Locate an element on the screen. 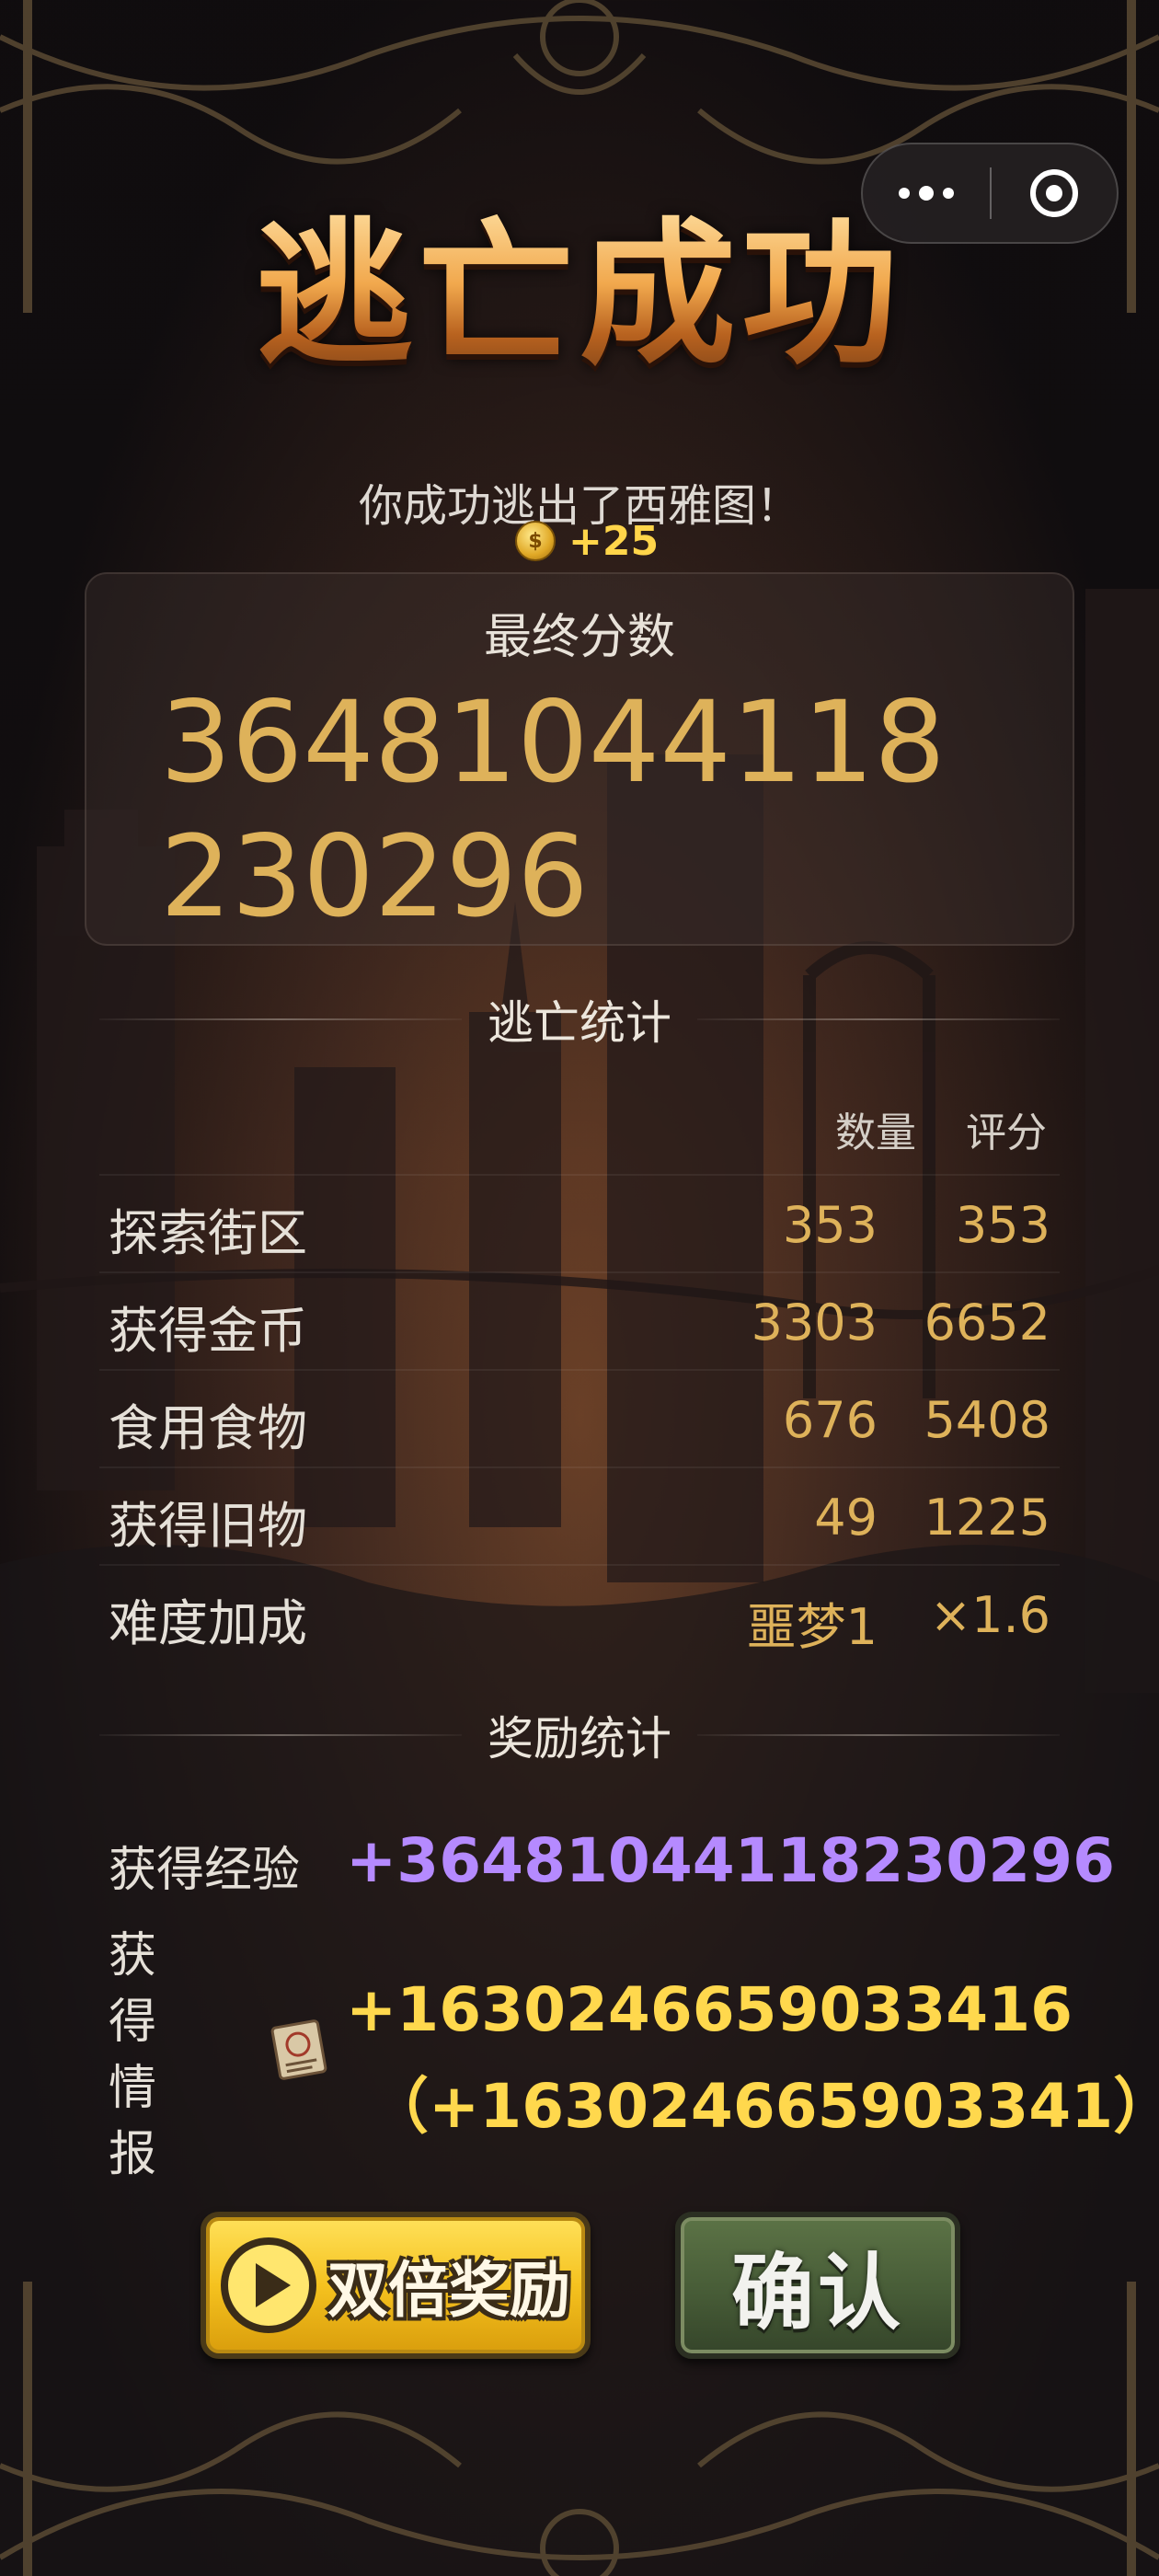 This screenshot has height=2576, width=1159. stats-row-score: 6652 is located at coordinates (987, 1322).